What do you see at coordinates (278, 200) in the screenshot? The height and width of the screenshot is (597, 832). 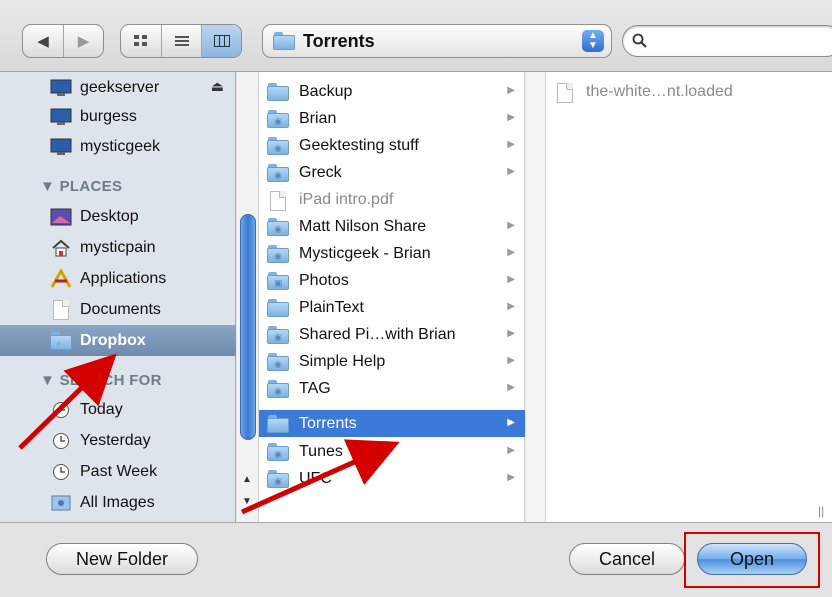 I see `pdf-file-icon` at bounding box center [278, 200].